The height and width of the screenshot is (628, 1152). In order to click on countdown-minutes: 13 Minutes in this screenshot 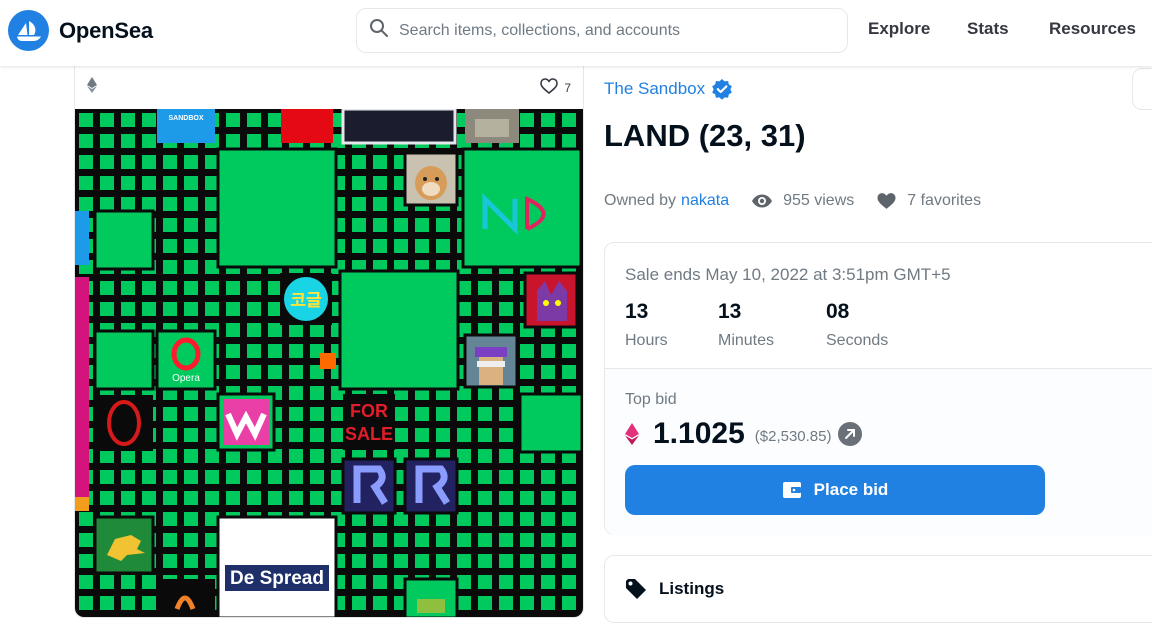, I will do `click(746, 325)`.